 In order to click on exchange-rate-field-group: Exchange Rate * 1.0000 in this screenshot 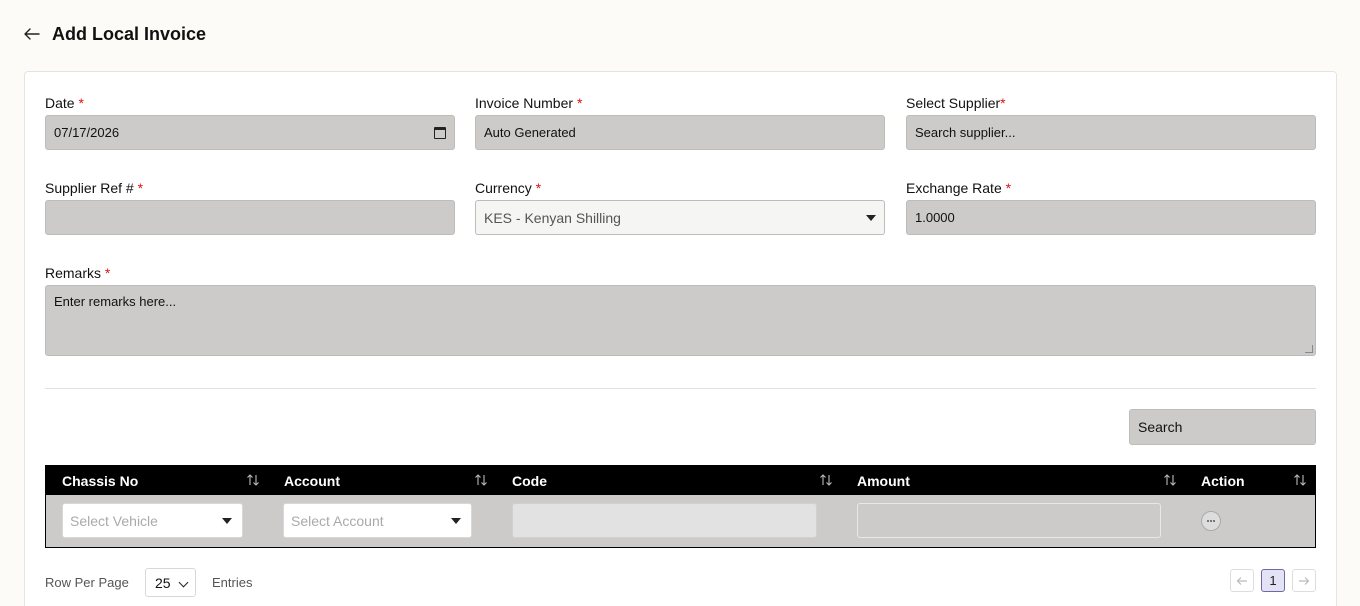, I will do `click(1111, 207)`.